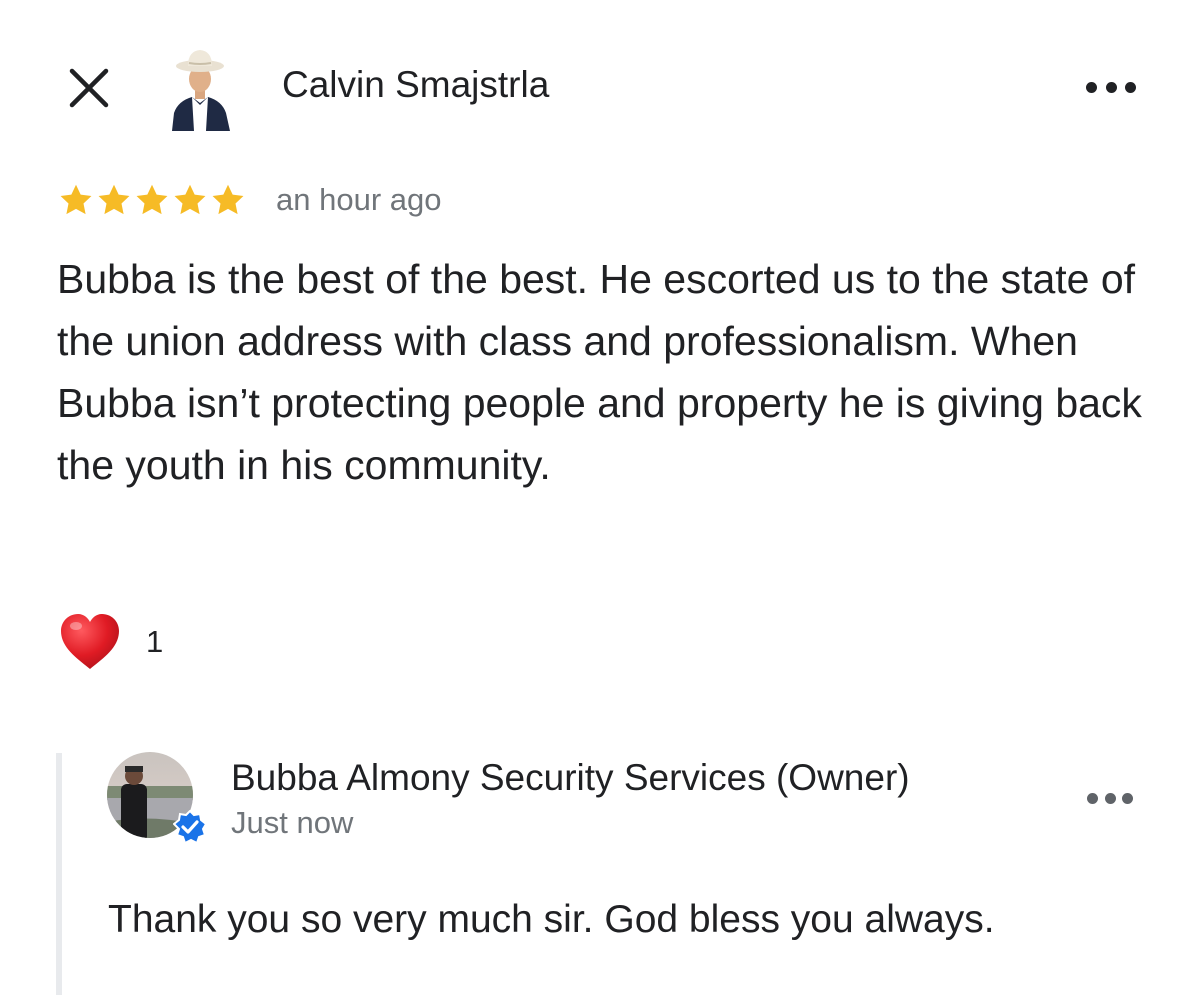  What do you see at coordinates (200, 88) in the screenshot?
I see `reviewer-avatar` at bounding box center [200, 88].